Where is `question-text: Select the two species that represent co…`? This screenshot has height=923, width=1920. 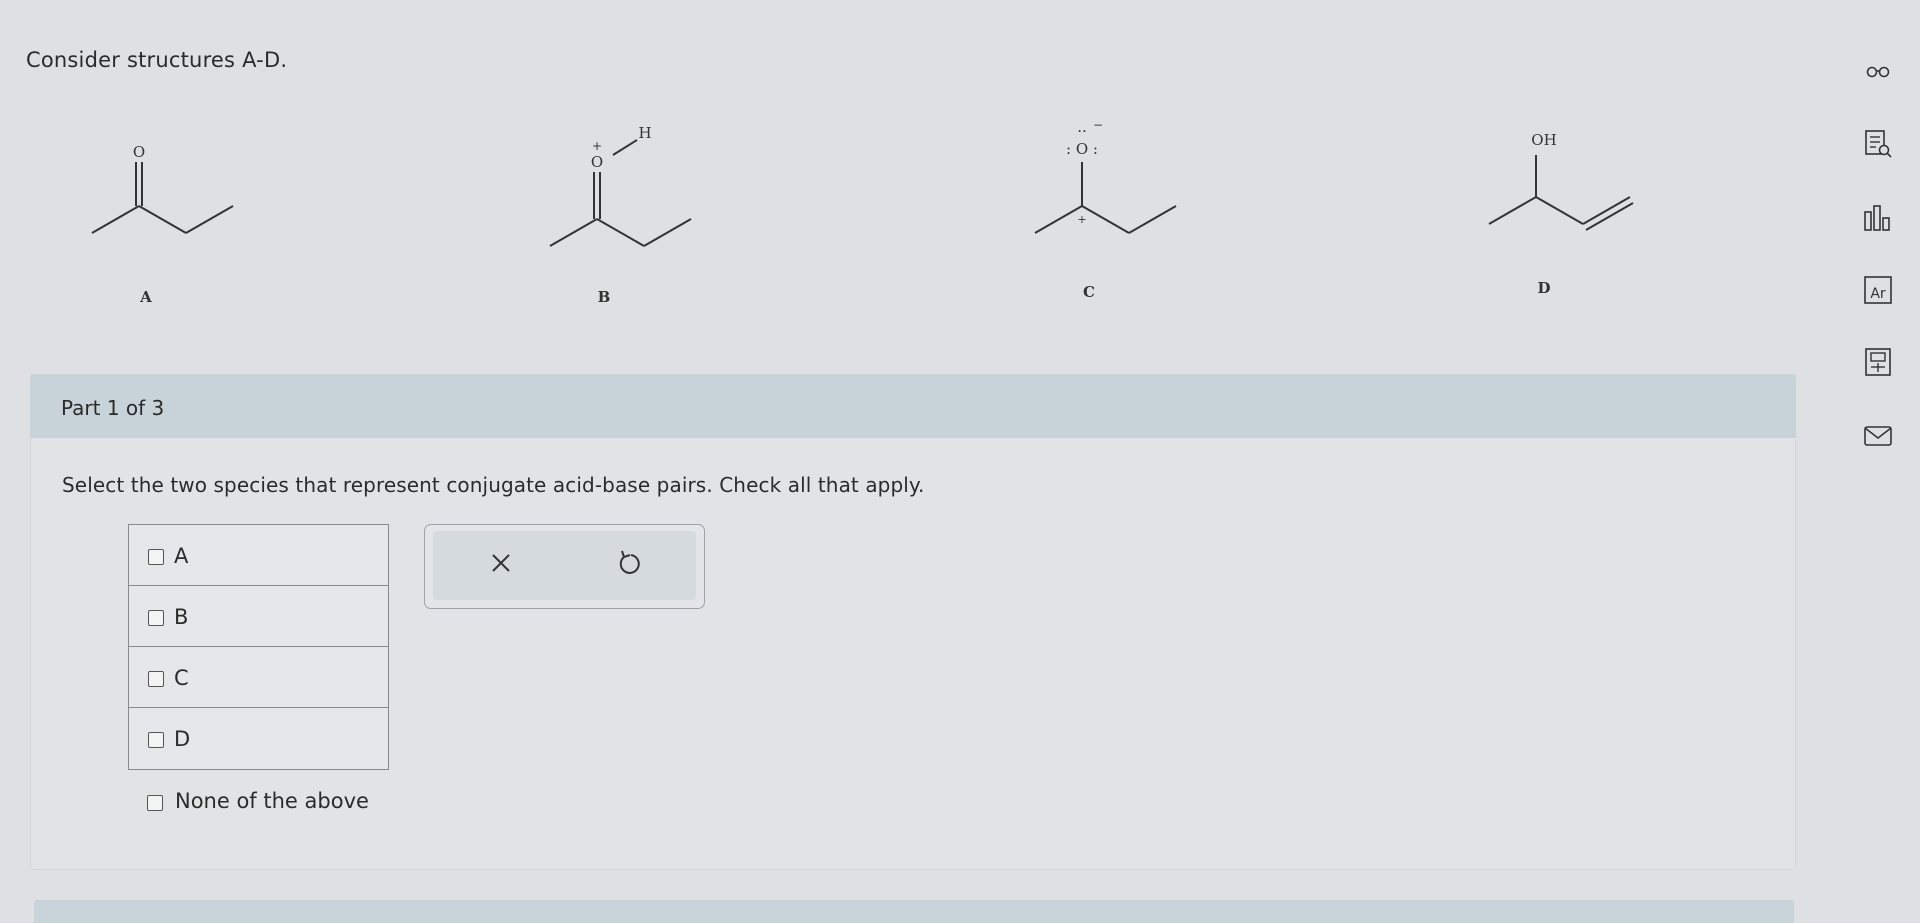
question-text: Select the two species that represent co… is located at coordinates (493, 485).